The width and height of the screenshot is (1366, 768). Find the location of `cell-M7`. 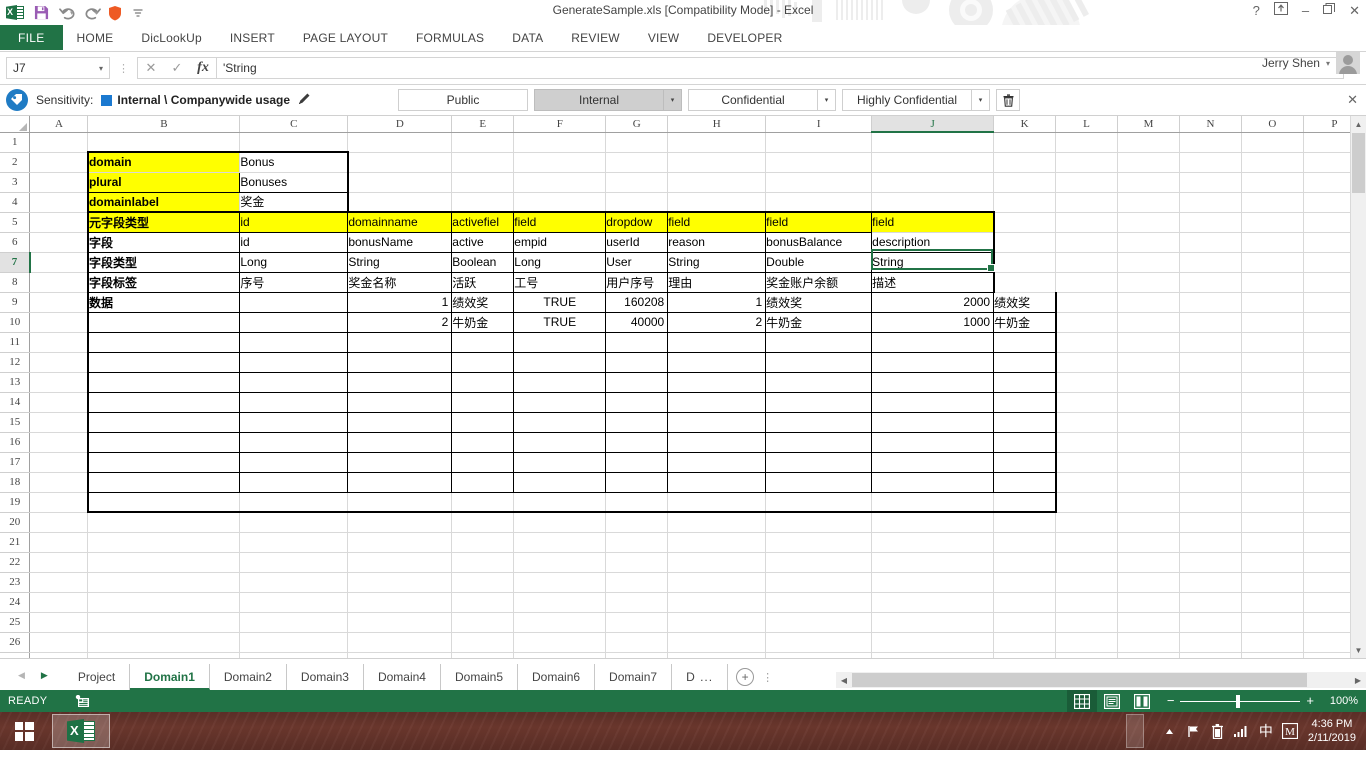

cell-M7 is located at coordinates (1148, 262).